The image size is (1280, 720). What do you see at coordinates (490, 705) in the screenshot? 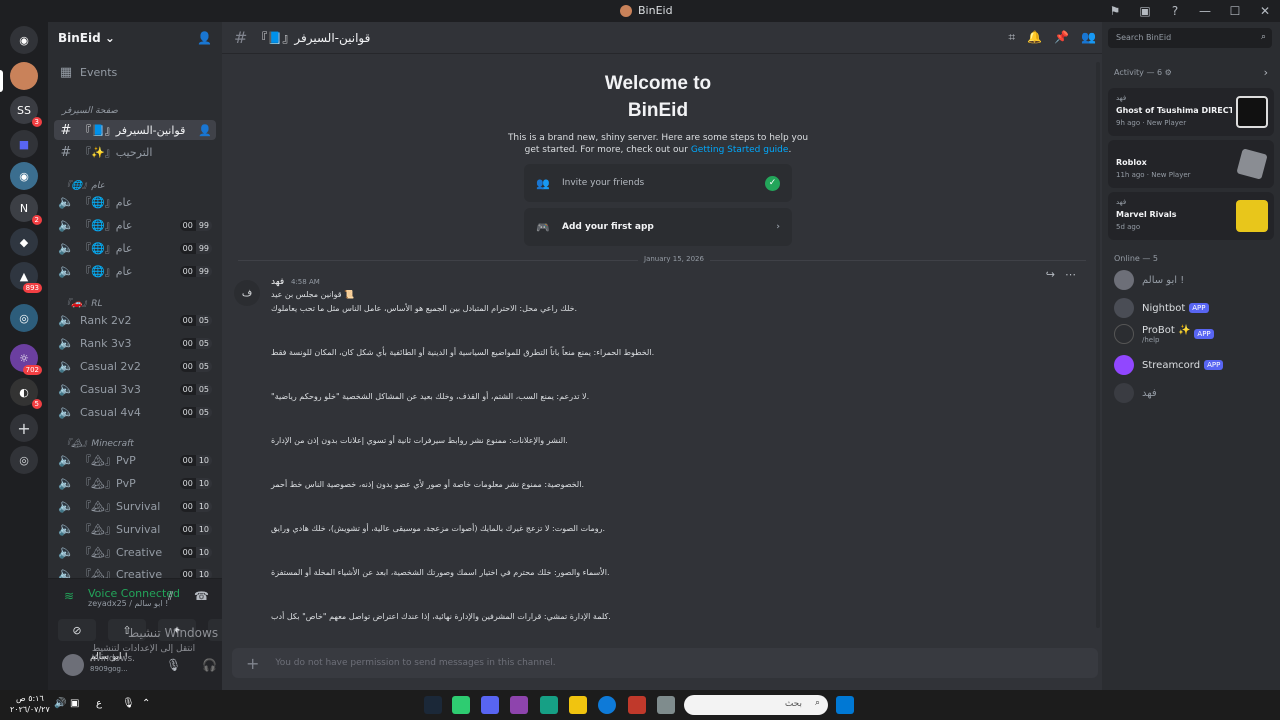
I see `discord-icon` at bounding box center [490, 705].